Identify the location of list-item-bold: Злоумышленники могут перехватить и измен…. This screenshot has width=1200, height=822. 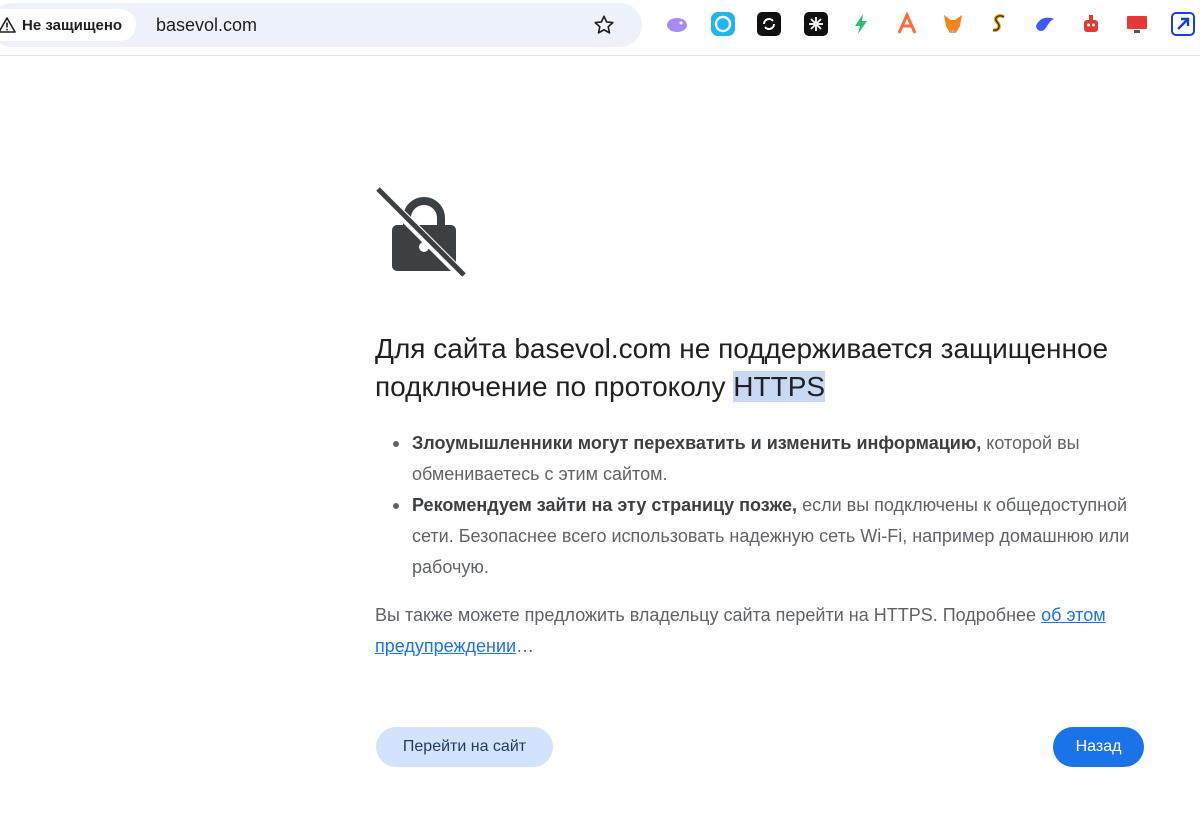
(697, 443).